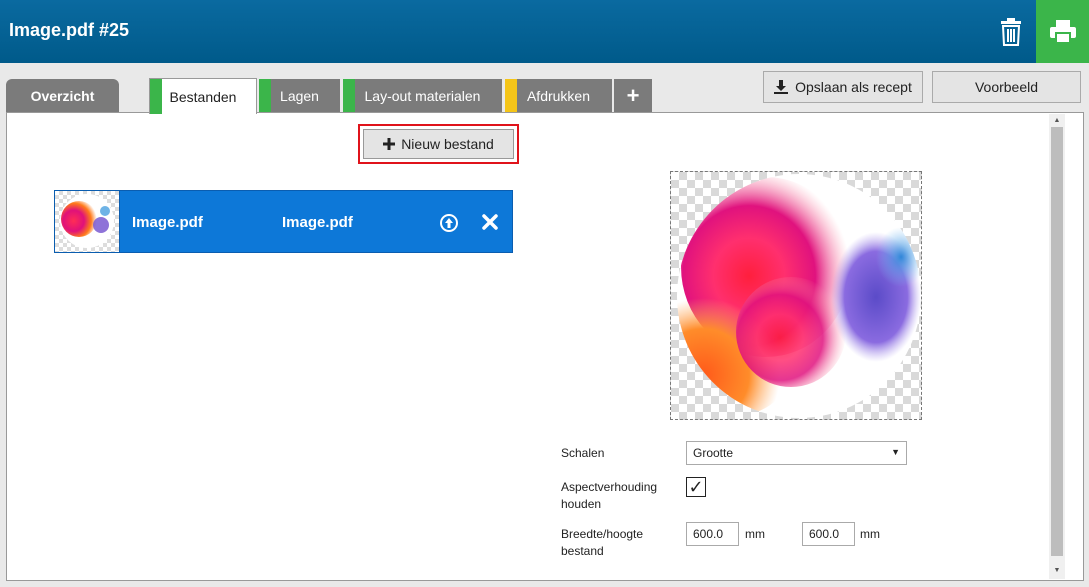 The height and width of the screenshot is (587, 1089). What do you see at coordinates (317, 222) in the screenshot?
I see `file-display-name: Image.pdf` at bounding box center [317, 222].